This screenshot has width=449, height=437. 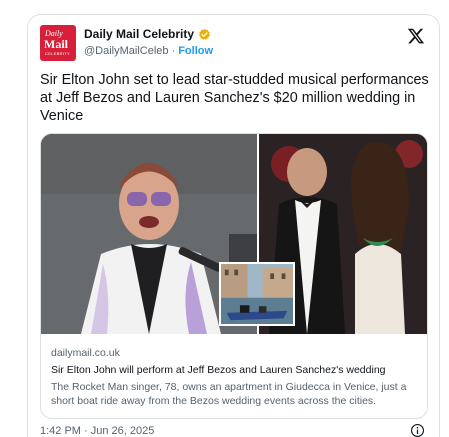 What do you see at coordinates (126, 51) in the screenshot?
I see `account-handle: @DailyMailCeleb` at bounding box center [126, 51].